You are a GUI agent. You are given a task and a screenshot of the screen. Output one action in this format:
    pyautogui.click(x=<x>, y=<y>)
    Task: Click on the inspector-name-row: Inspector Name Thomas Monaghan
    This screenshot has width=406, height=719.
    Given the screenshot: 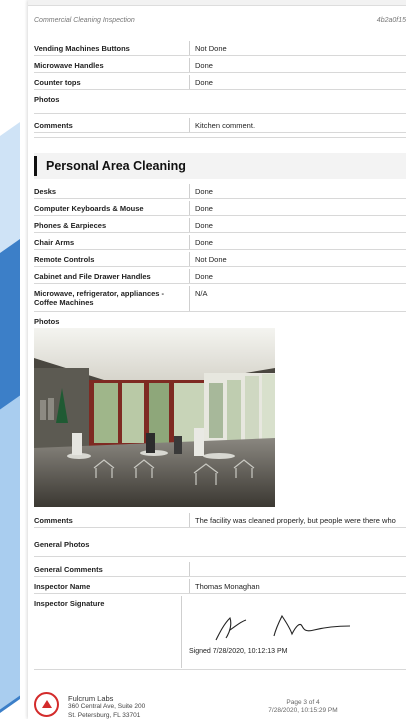 What is the action you would take?
    pyautogui.click(x=220, y=586)
    